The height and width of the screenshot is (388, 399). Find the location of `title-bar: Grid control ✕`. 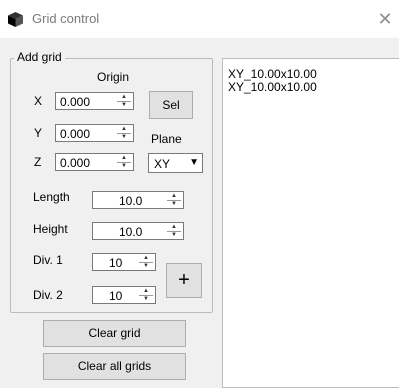

title-bar: Grid control ✕ is located at coordinates (199, 19).